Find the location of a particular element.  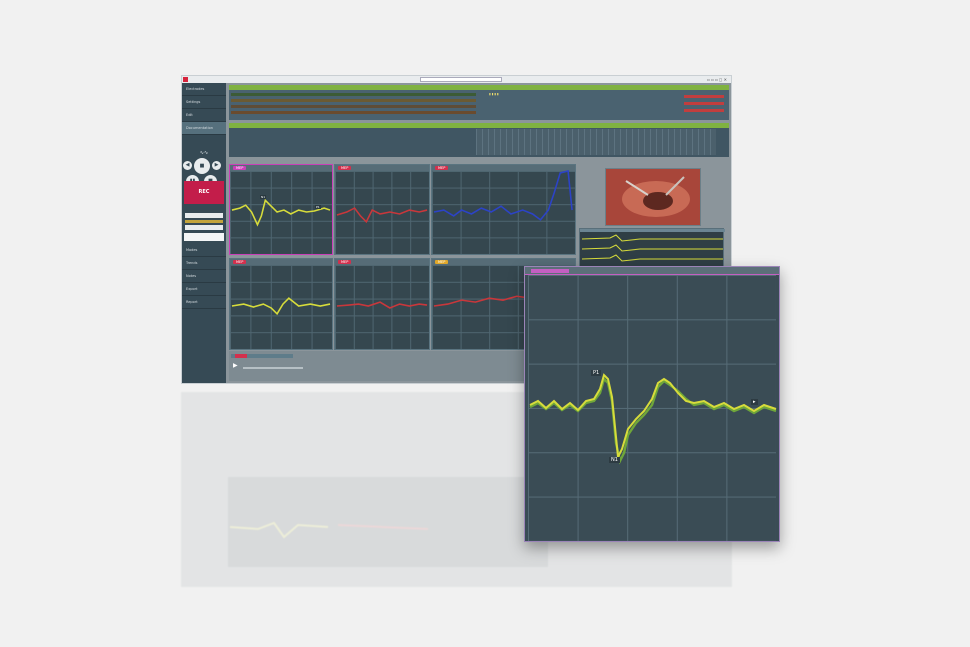

free-run-header is located at coordinates (479, 125).